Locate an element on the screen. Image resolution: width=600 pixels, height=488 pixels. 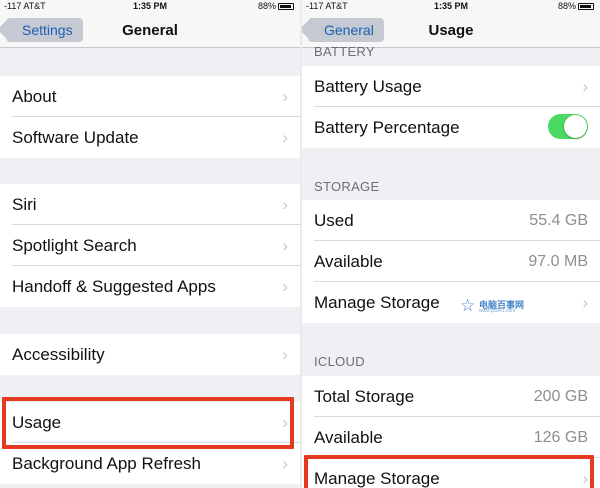
row-manage-storage: Manage Storage › is located at coordinates (451, 302).